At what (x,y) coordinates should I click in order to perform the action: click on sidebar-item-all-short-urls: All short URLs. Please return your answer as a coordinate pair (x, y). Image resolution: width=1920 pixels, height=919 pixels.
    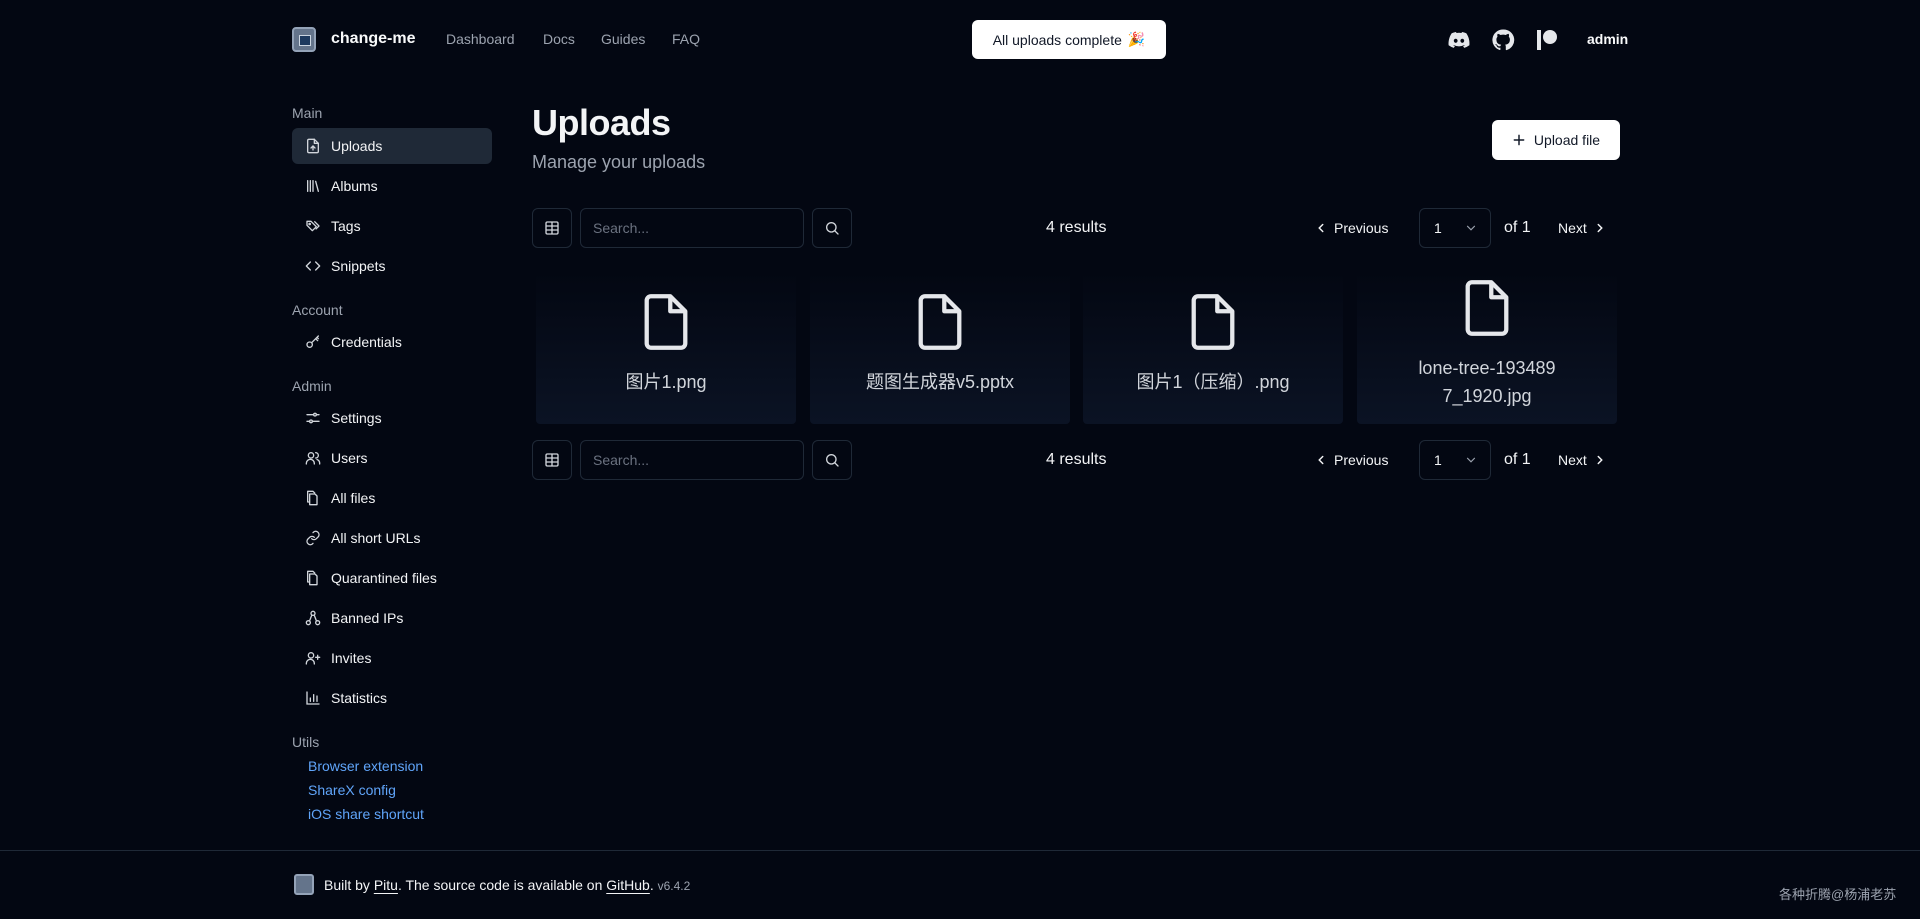
    Looking at the image, I should click on (392, 538).